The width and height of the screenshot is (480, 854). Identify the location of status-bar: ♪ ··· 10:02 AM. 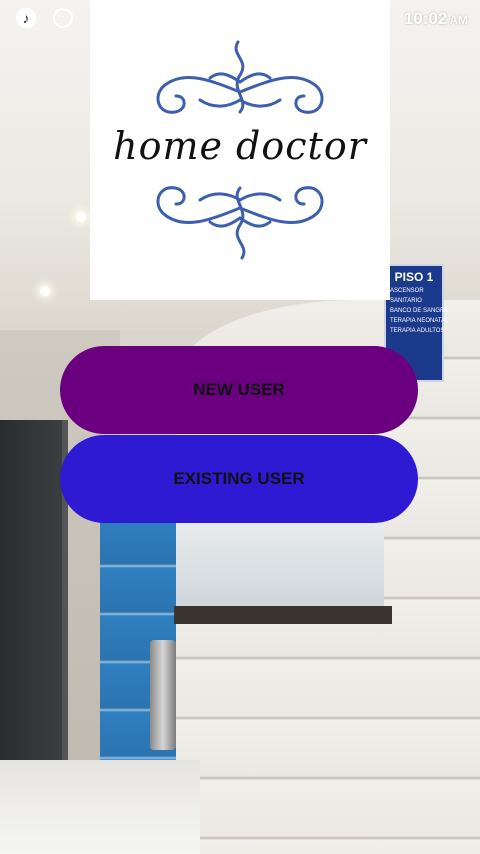
(240, 18).